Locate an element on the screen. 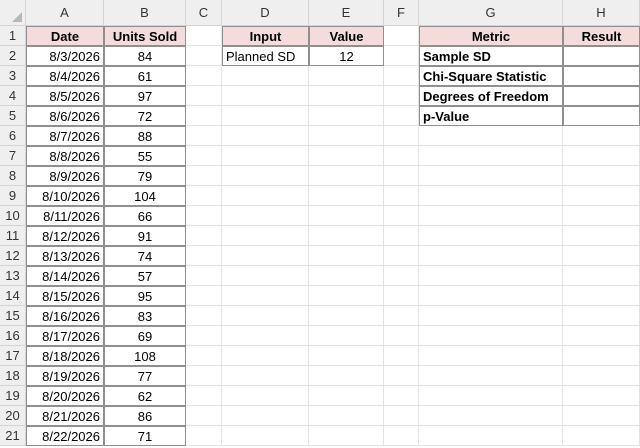  date-cell: 8/8/2026 is located at coordinates (65, 156).